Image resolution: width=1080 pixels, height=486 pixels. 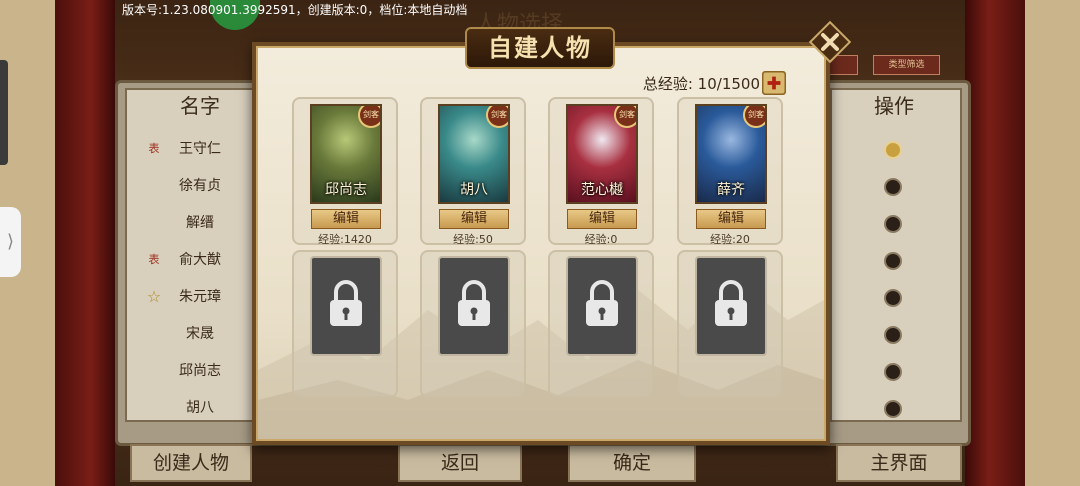 I want to click on exp-value: 0, so click(x=614, y=239).